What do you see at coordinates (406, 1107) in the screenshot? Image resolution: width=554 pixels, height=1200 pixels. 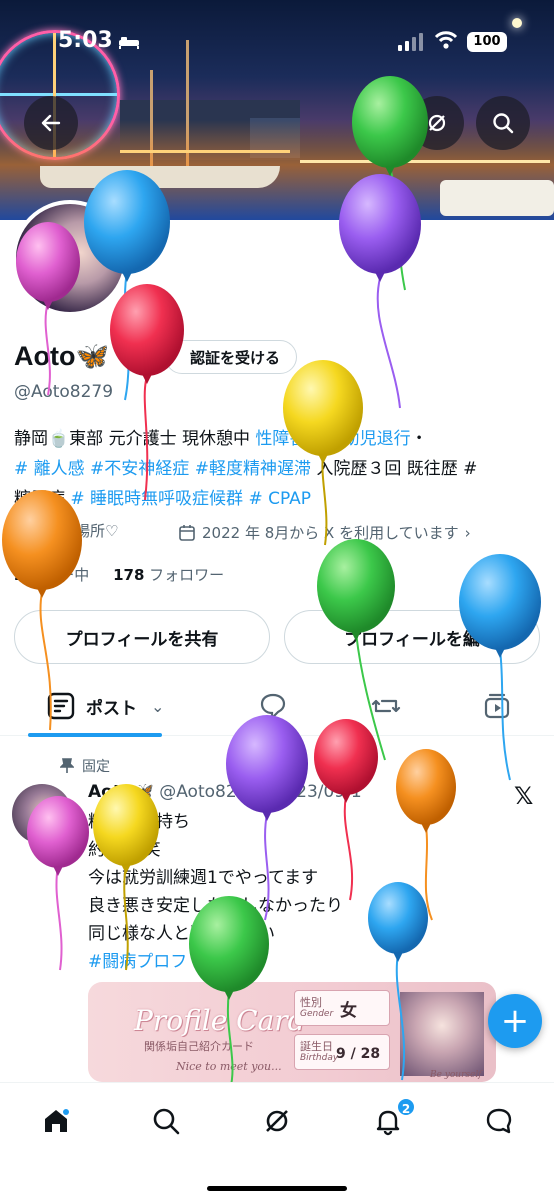 I see `notifications-badge: 2` at bounding box center [406, 1107].